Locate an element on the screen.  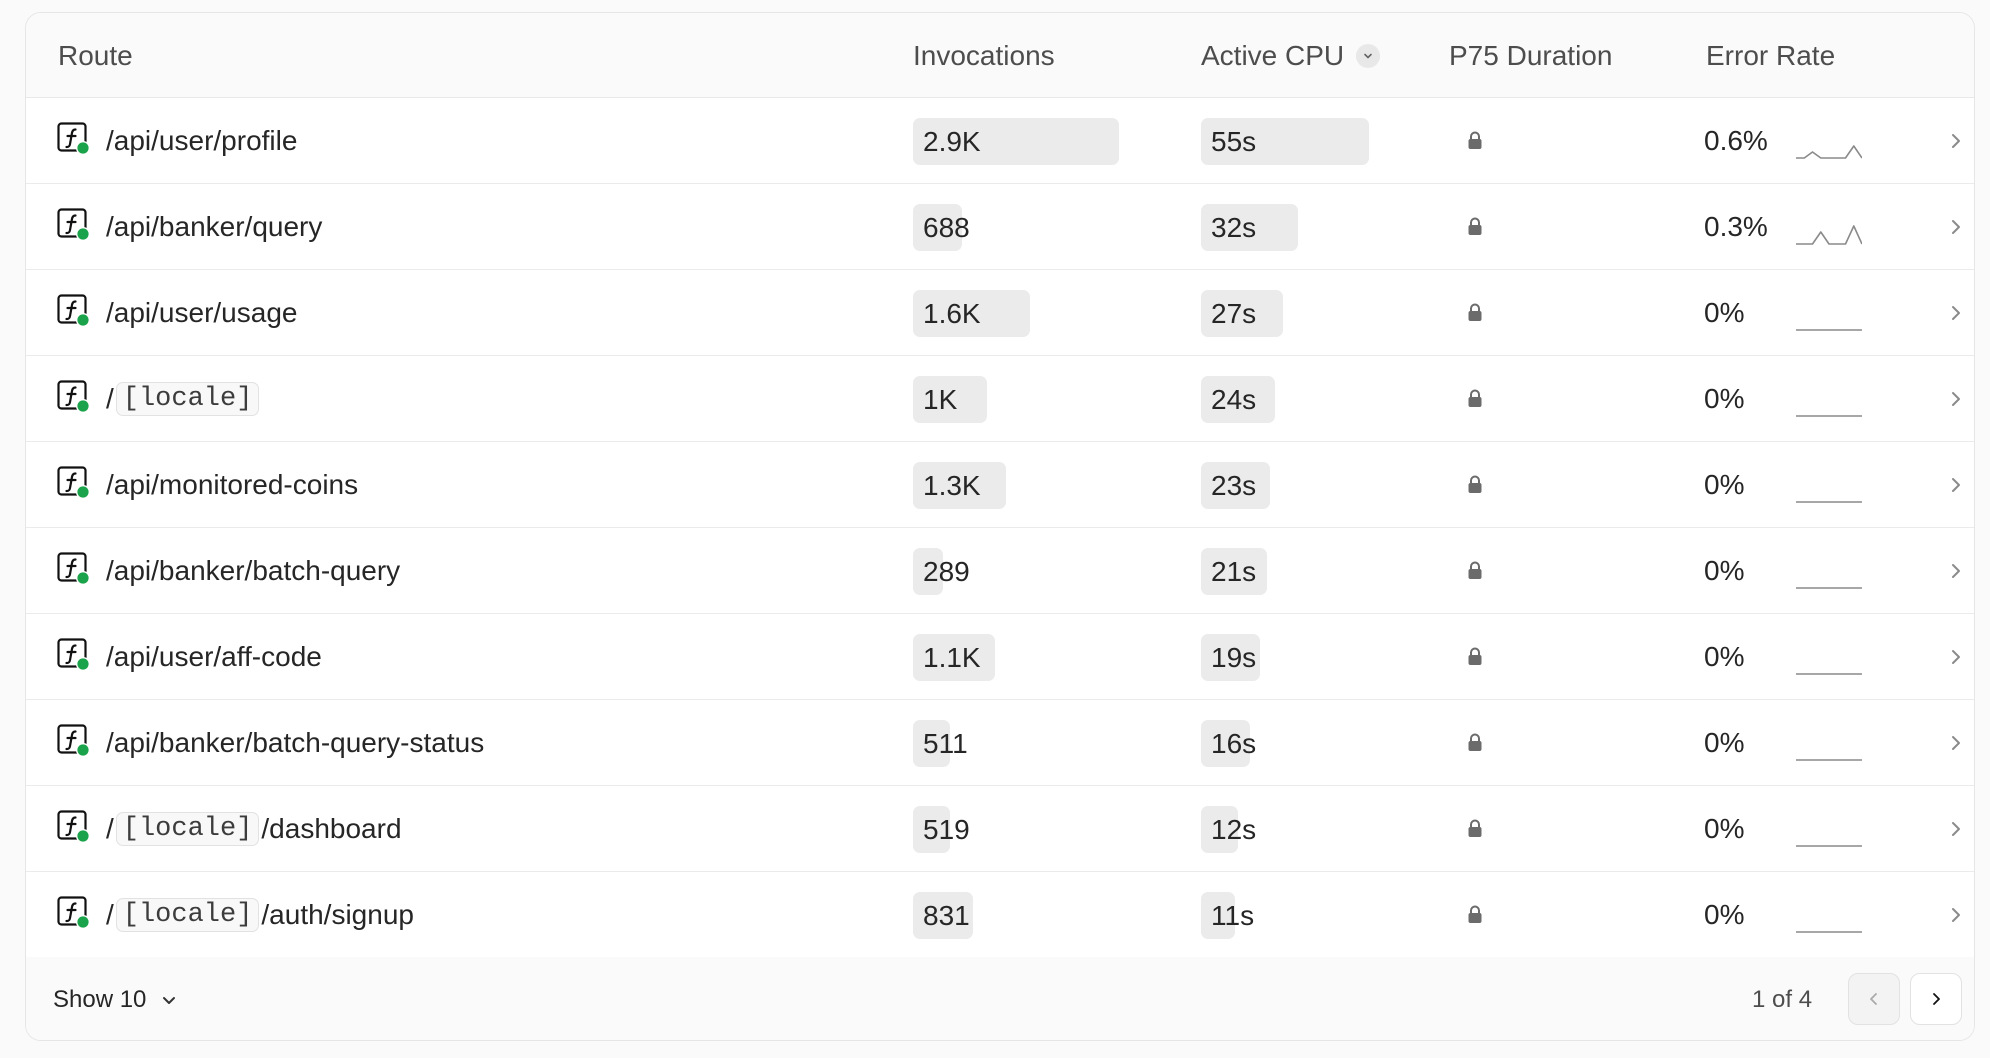
route-path: /api/user/profile is located at coordinates (201, 141).